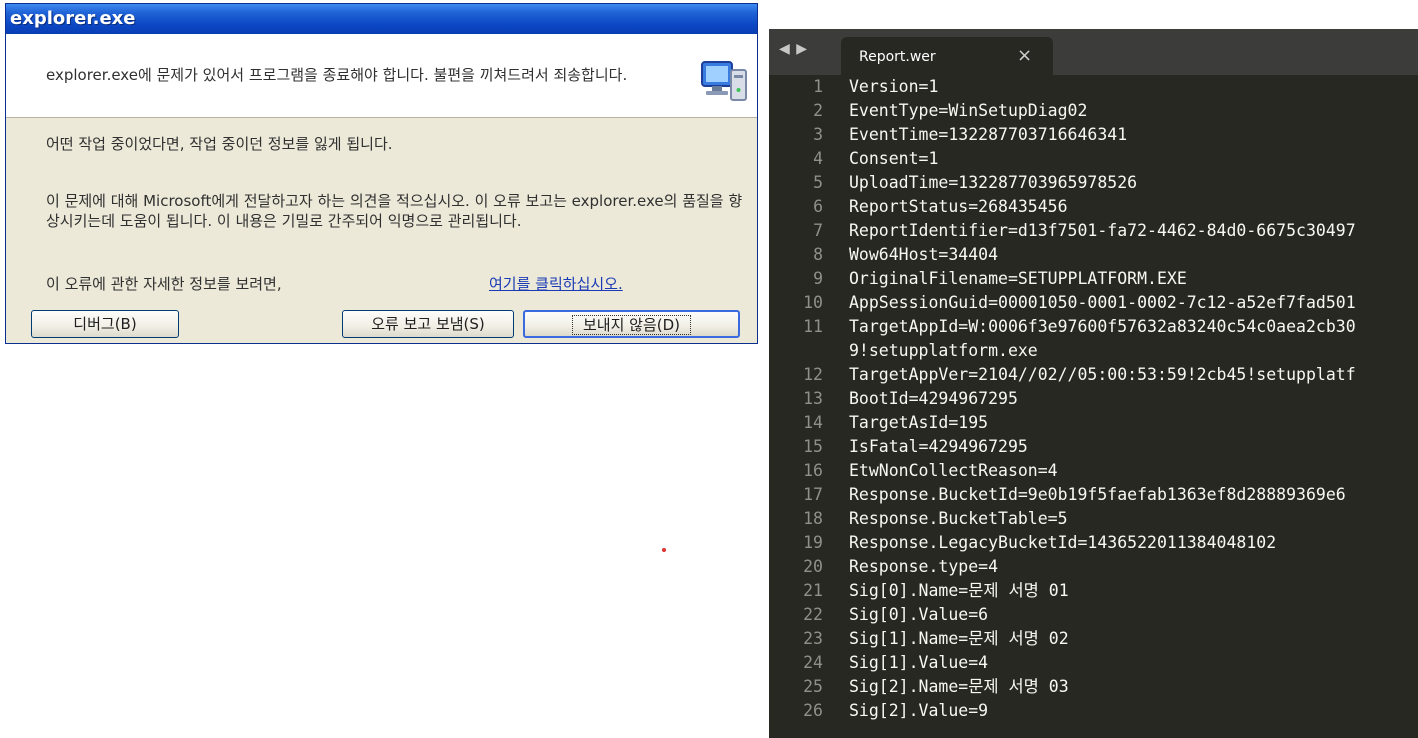 This screenshot has width=1418, height=738. Describe the element at coordinates (1093, 255) in the screenshot. I see `code-line: 8 Wow64Host=34404` at that location.